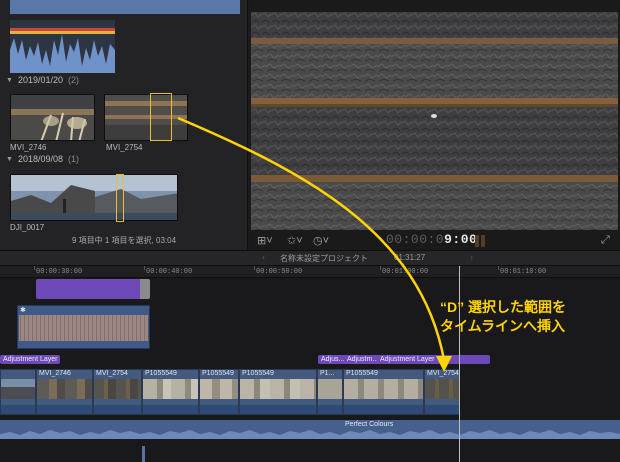  I want to click on playhead, so click(459, 364).